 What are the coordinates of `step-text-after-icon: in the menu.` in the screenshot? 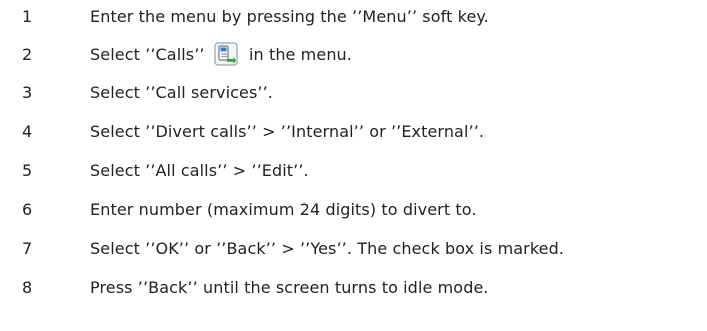 It's located at (300, 54).